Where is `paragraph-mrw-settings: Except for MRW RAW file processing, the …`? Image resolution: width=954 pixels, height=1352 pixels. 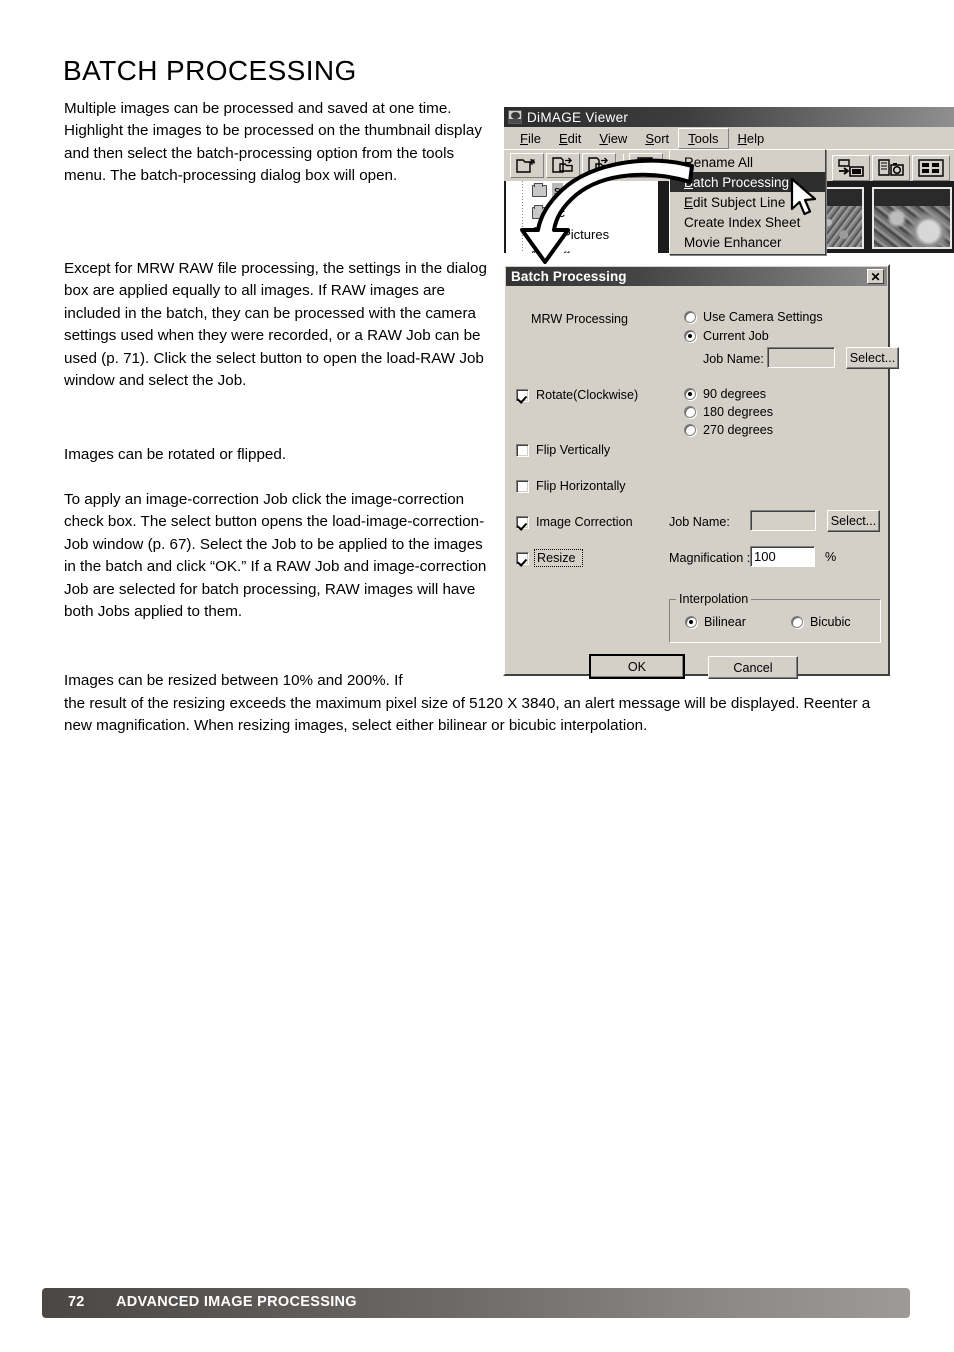 paragraph-mrw-settings: Except for MRW RAW file processing, the … is located at coordinates (275, 325).